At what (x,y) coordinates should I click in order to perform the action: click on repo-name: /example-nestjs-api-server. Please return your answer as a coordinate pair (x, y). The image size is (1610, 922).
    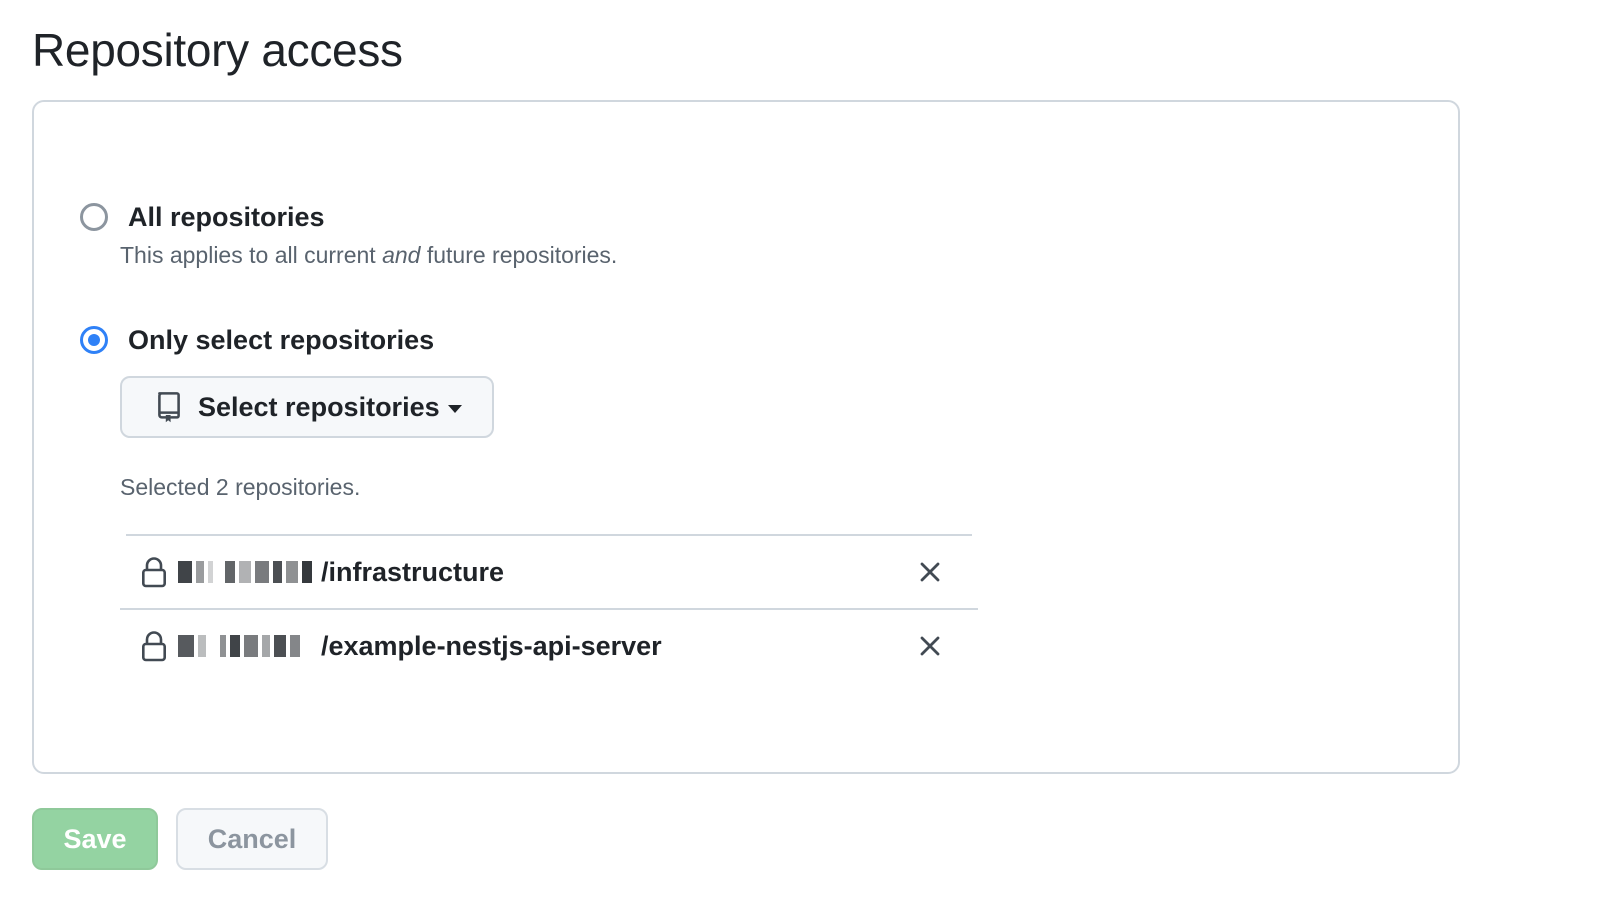
    Looking at the image, I should click on (491, 645).